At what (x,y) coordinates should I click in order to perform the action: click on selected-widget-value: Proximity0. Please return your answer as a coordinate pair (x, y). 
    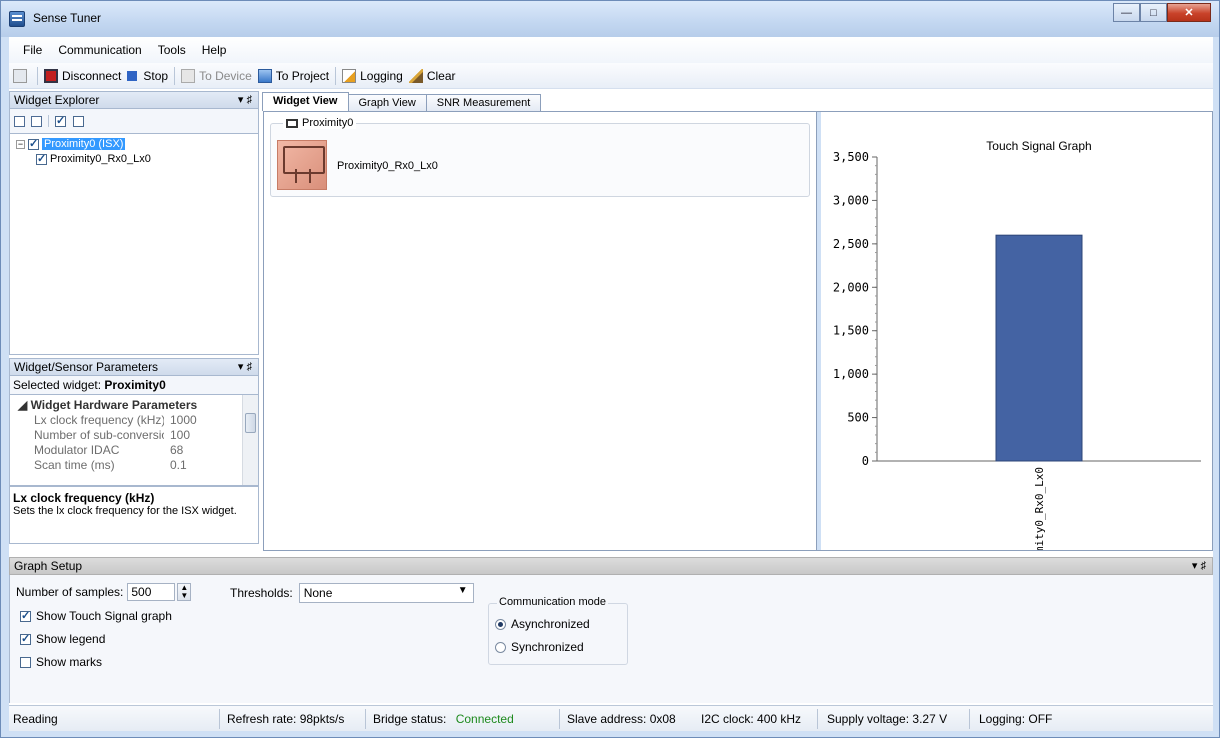
    Looking at the image, I should click on (135, 385).